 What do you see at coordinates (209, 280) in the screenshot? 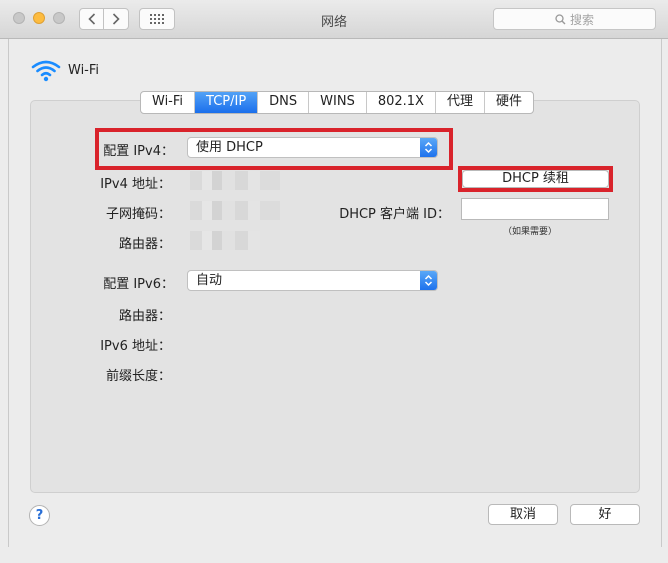
I see `ipv6-config-value: 自动` at bounding box center [209, 280].